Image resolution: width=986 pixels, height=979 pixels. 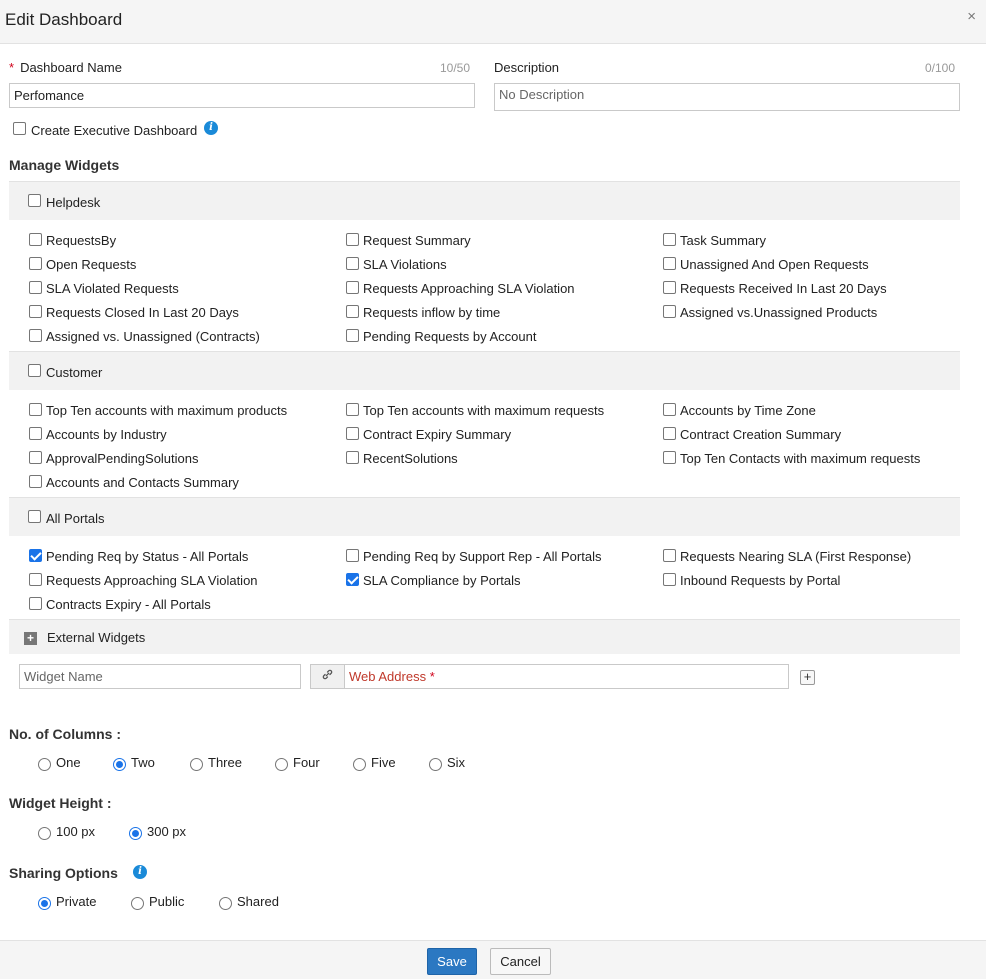 I want to click on executive-dashboard-label: Create Executive Dashboard, so click(x=114, y=130).